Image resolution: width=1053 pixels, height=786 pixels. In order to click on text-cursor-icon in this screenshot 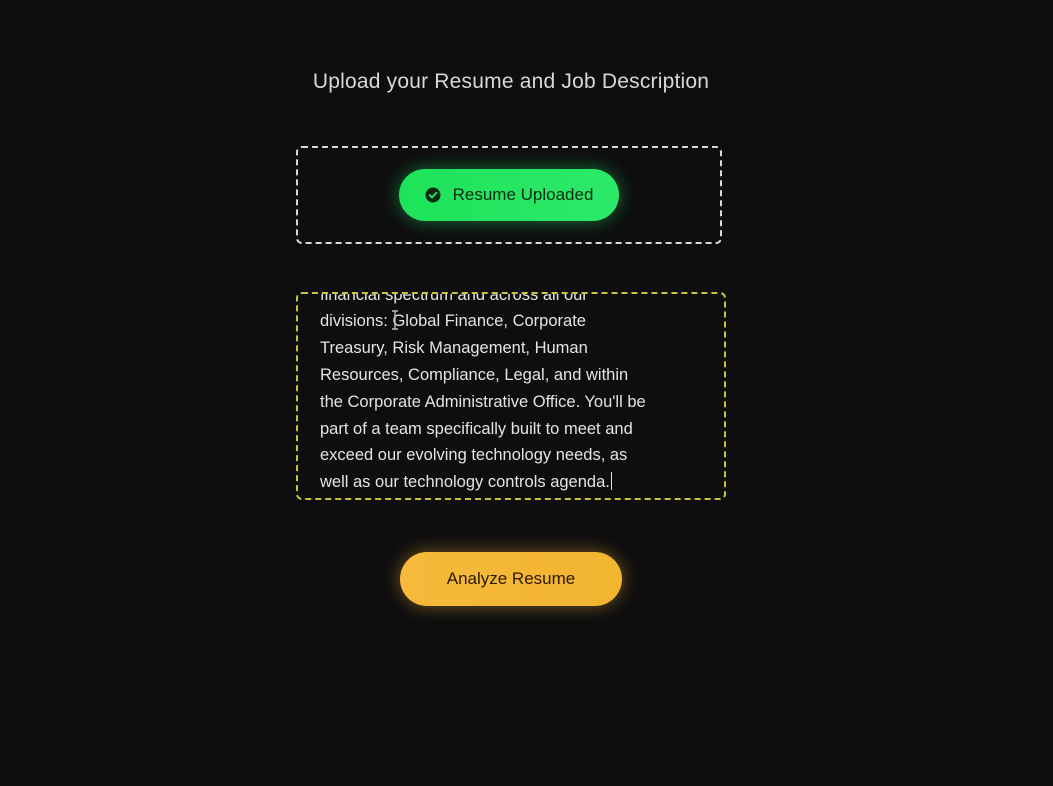, I will do `click(395, 320)`.